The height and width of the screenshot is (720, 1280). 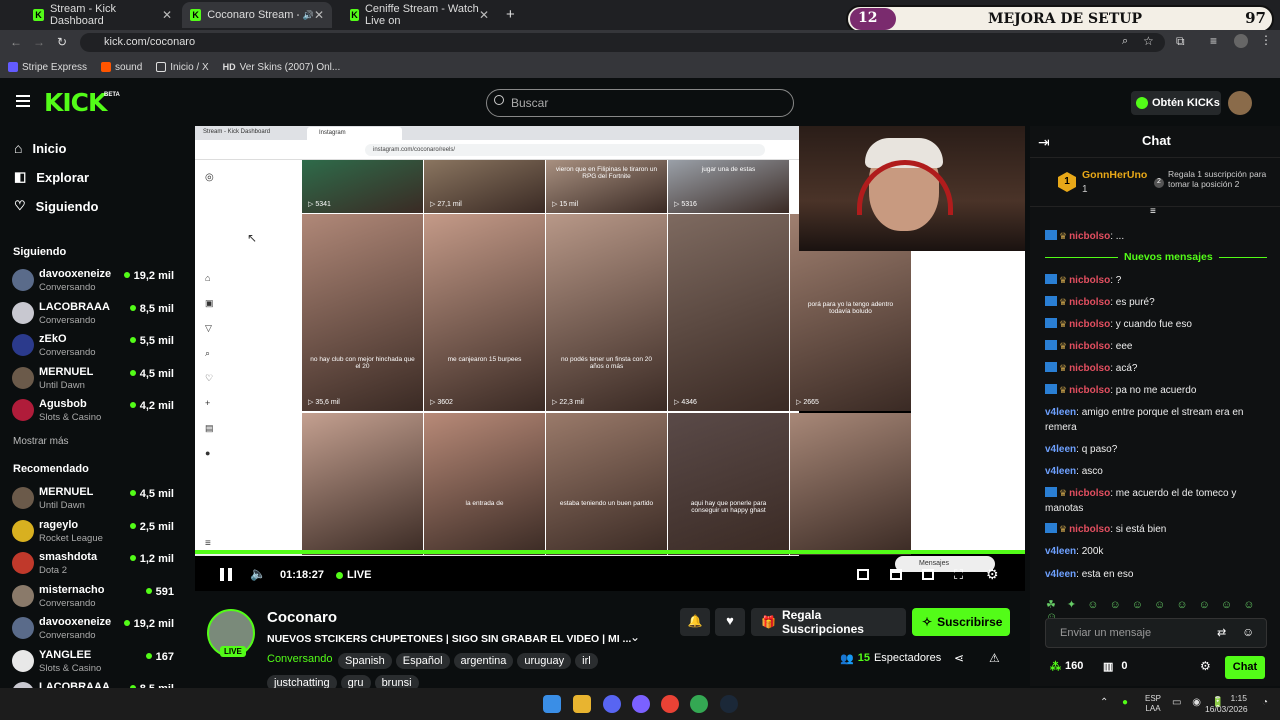 I want to click on chat-settings-icon: ⚙, so click(x=1205, y=666).